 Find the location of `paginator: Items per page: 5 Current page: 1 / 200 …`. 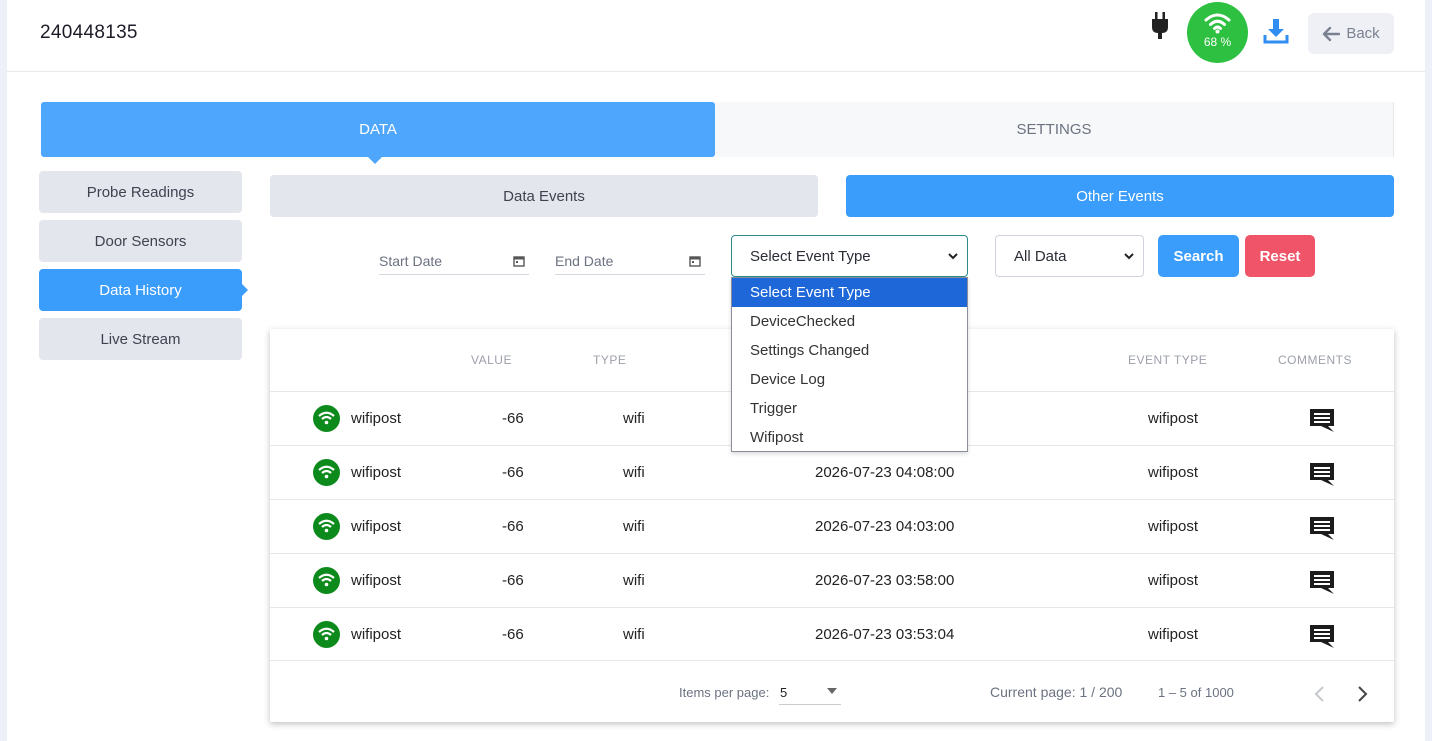

paginator: Items per page: 5 Current page: 1 / 200 … is located at coordinates (832, 691).